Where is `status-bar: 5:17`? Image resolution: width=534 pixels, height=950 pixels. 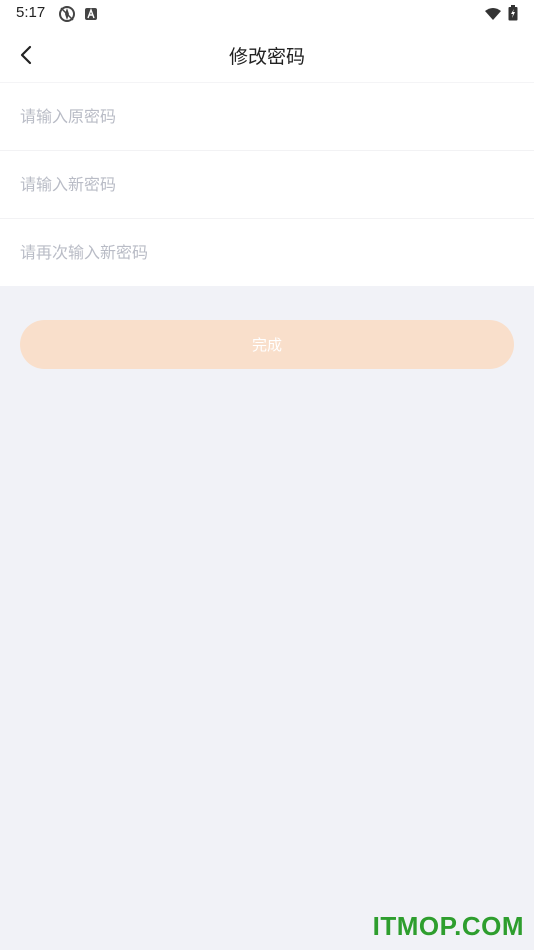 status-bar: 5:17 is located at coordinates (267, 14).